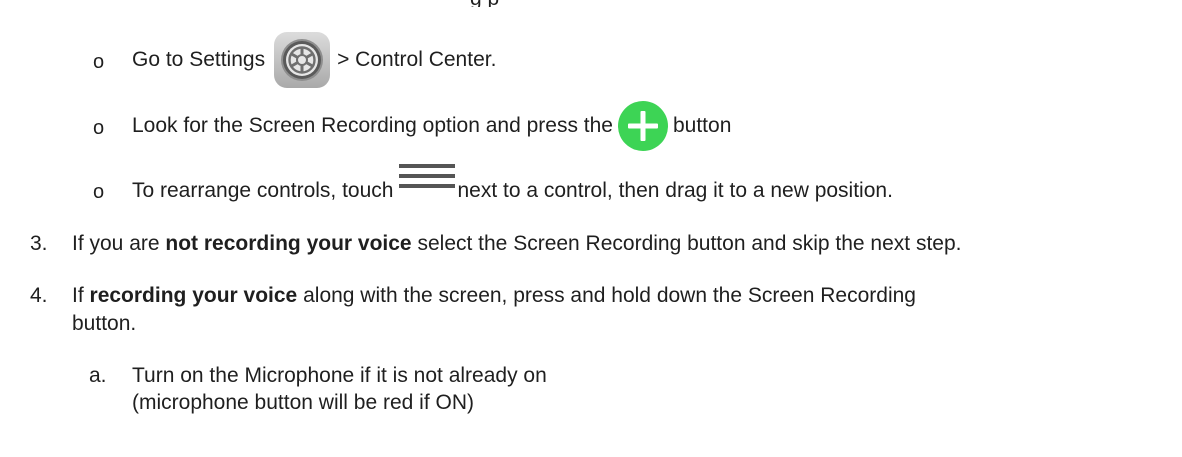 This screenshot has width=1182, height=457. I want to click on step-4-continuation-text: button., so click(104, 323).